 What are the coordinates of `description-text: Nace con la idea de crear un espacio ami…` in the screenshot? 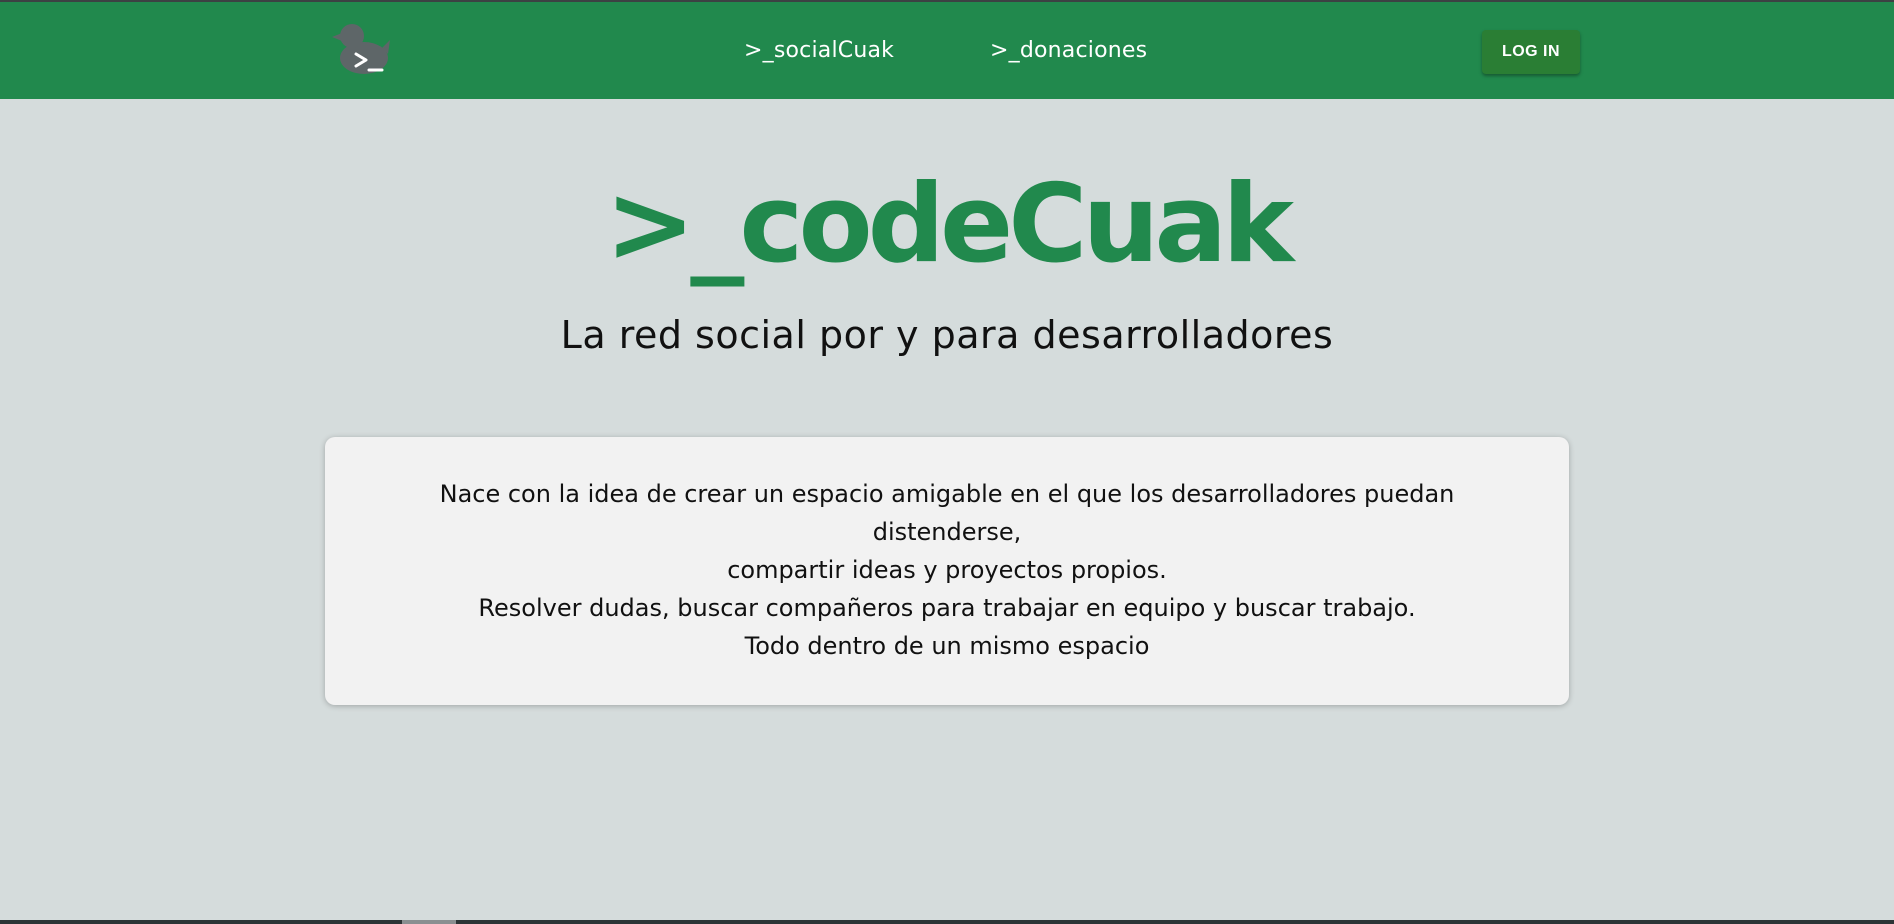 It's located at (947, 570).